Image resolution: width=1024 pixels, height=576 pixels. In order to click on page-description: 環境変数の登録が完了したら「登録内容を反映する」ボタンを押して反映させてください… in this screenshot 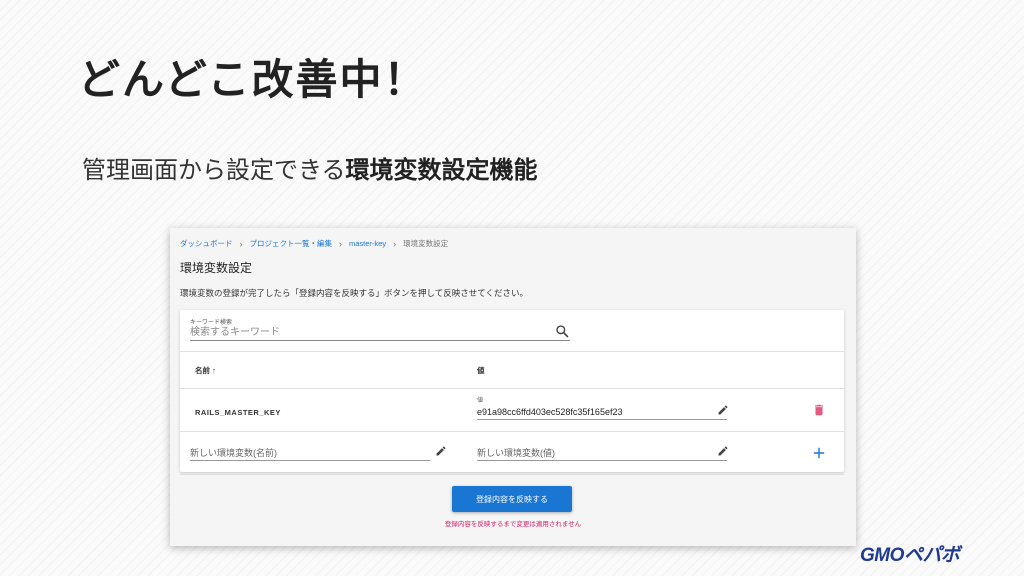, I will do `click(354, 293)`.